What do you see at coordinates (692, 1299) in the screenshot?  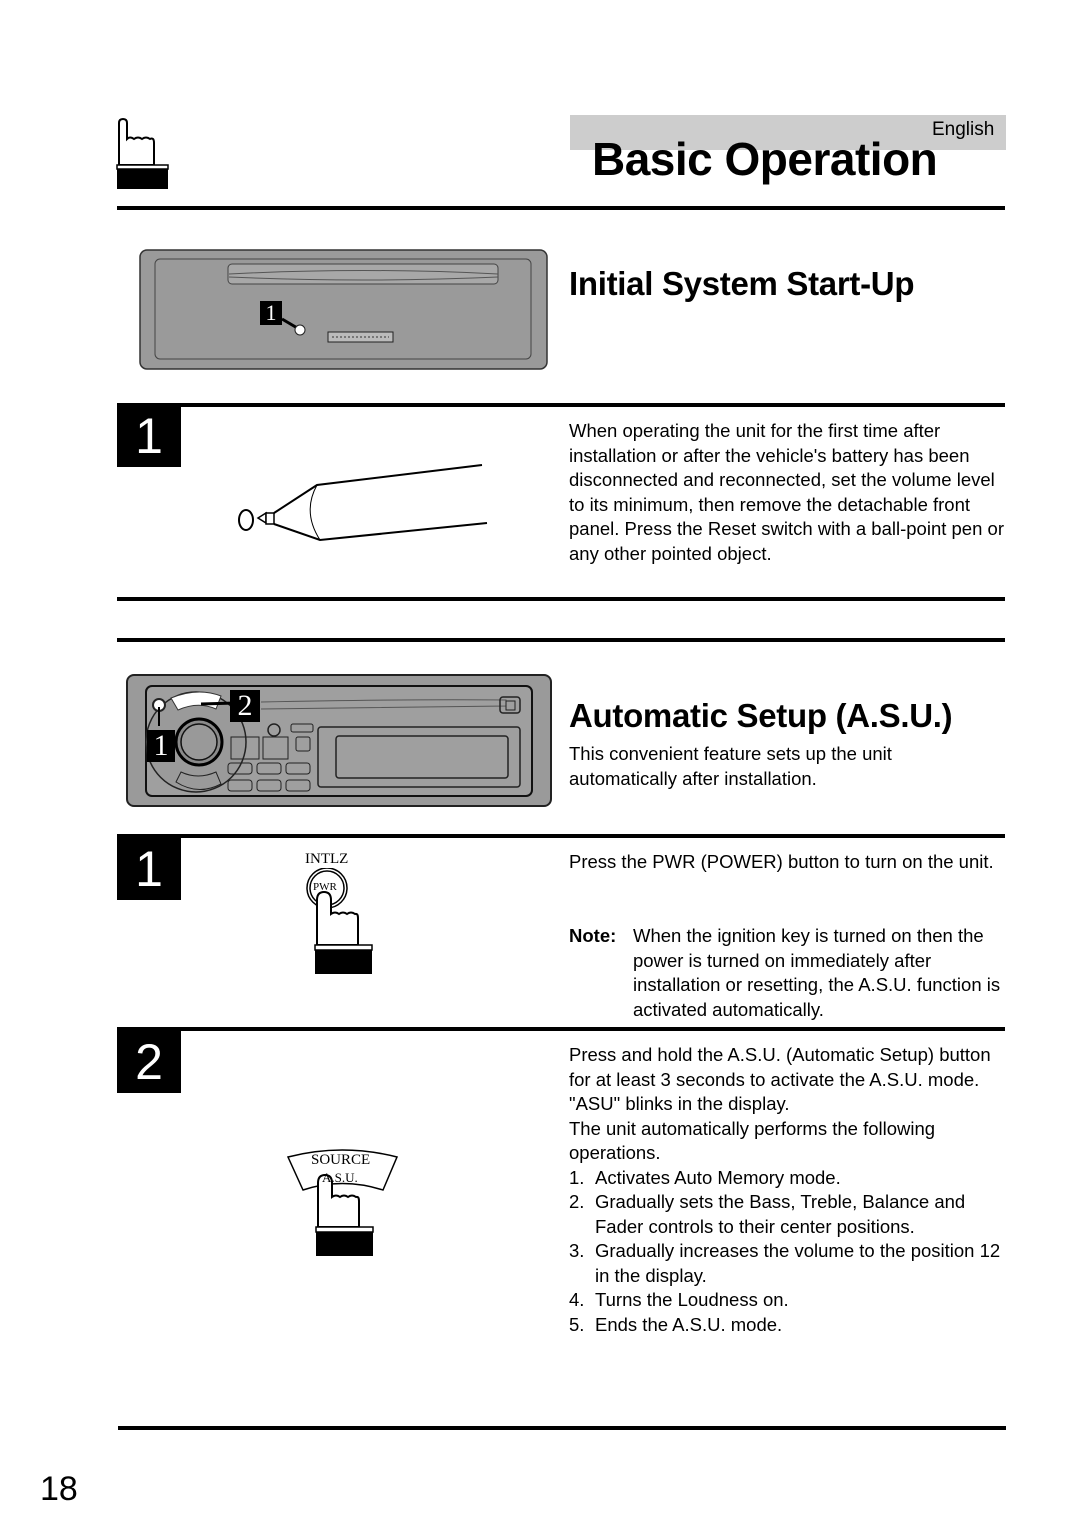 I see `list-item-text: Turns the Loudness on.` at bounding box center [692, 1299].